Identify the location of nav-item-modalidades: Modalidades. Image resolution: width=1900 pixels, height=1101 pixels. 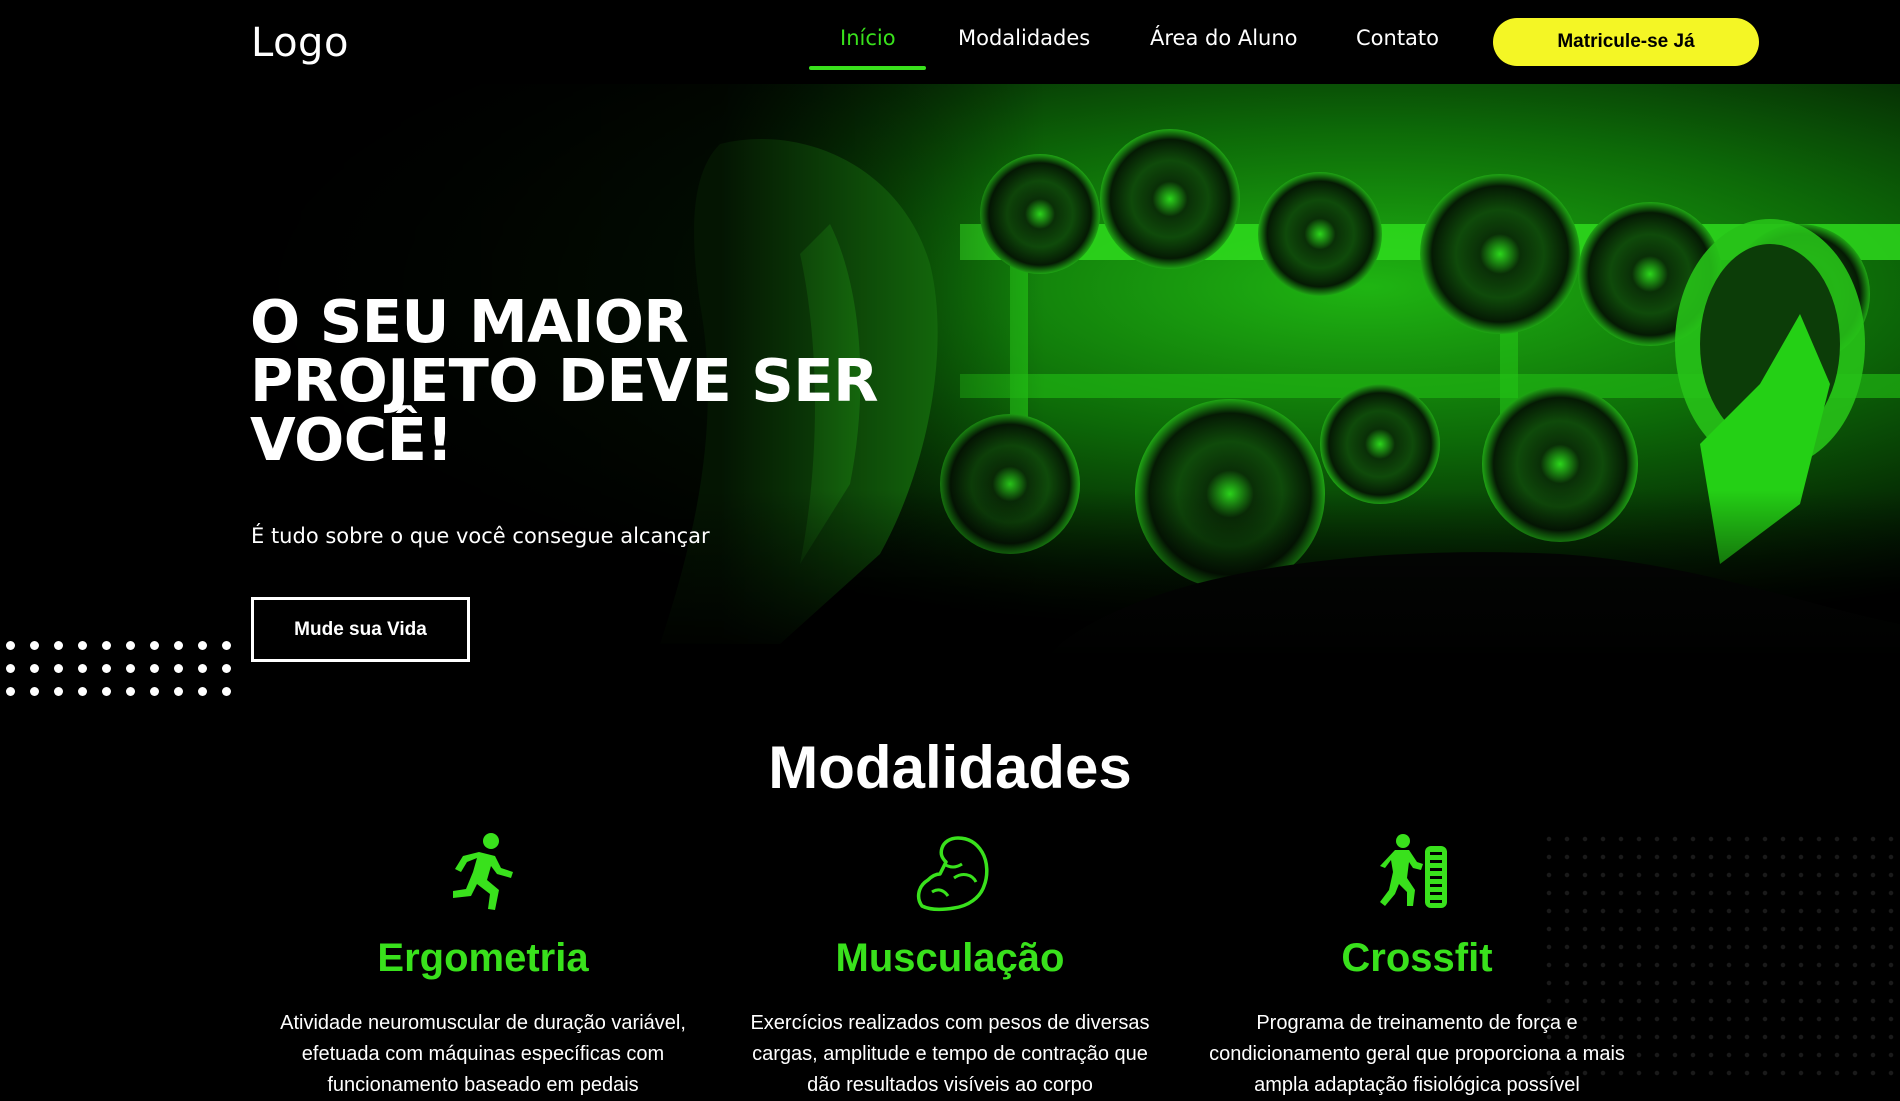
(1024, 38).